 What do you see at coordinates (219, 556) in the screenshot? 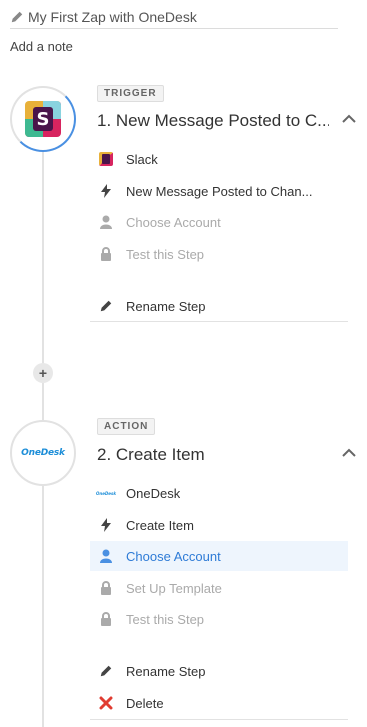
I see `action-item-account: Choose Account` at bounding box center [219, 556].